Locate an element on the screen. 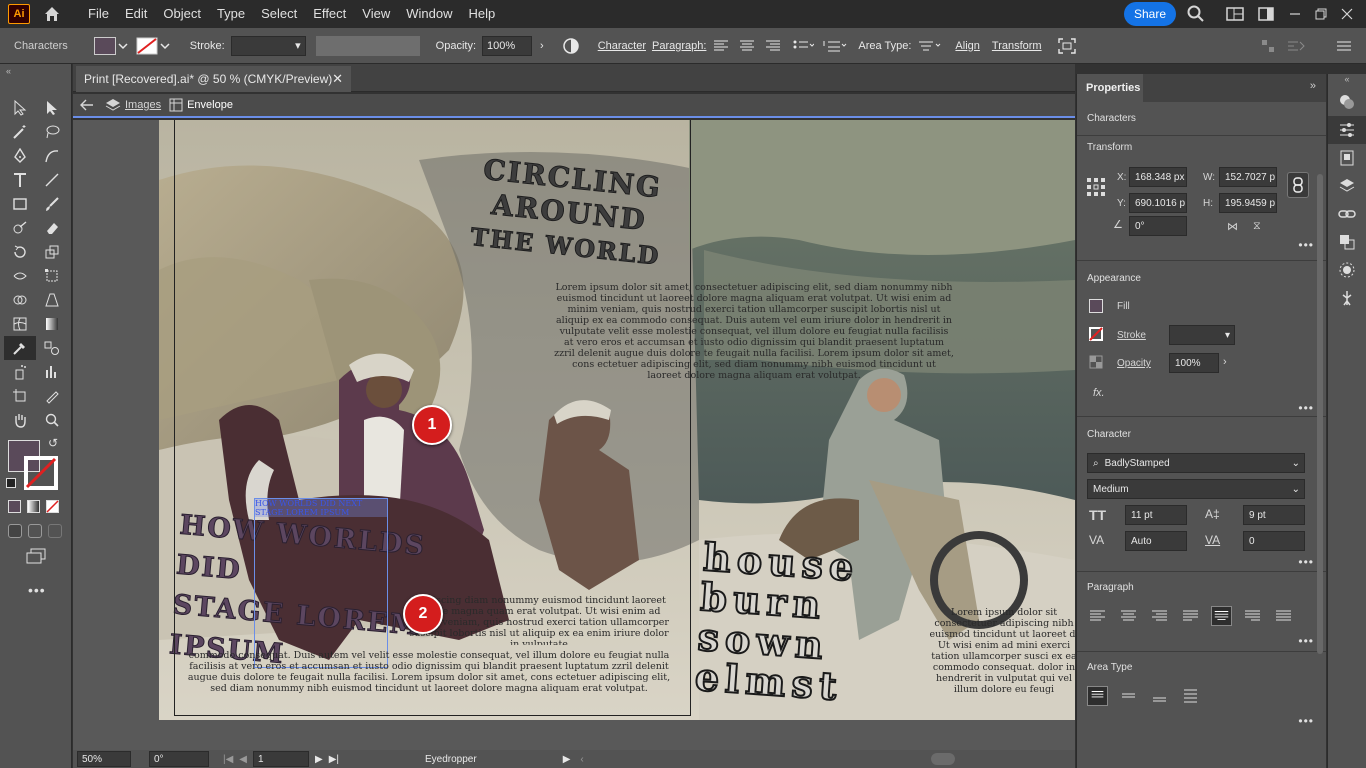  first-artboard-icon: |◀ is located at coordinates (228, 759).